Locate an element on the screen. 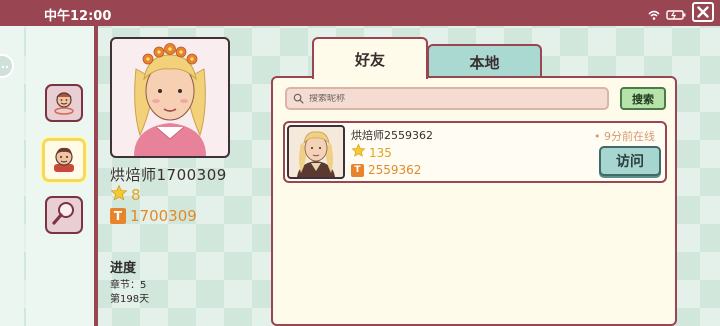 The image size is (720, 326). player-stars: 8 is located at coordinates (125, 195).